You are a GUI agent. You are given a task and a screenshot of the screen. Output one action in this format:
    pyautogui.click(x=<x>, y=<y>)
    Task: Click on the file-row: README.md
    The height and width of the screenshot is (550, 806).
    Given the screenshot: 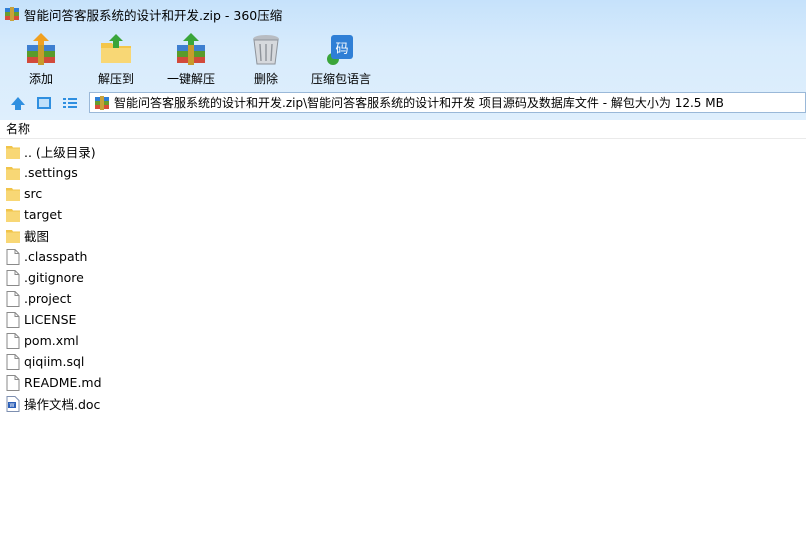 What is the action you would take?
    pyautogui.click(x=403, y=382)
    